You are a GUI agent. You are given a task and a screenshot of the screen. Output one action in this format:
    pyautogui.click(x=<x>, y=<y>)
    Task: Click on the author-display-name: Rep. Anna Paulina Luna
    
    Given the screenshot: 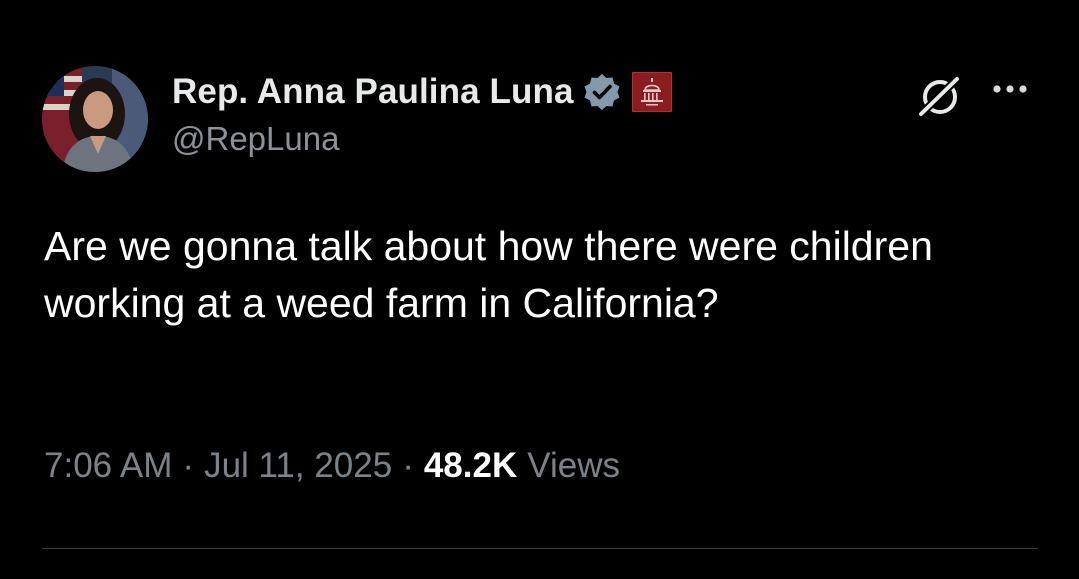 What is the action you would take?
    pyautogui.click(x=373, y=92)
    